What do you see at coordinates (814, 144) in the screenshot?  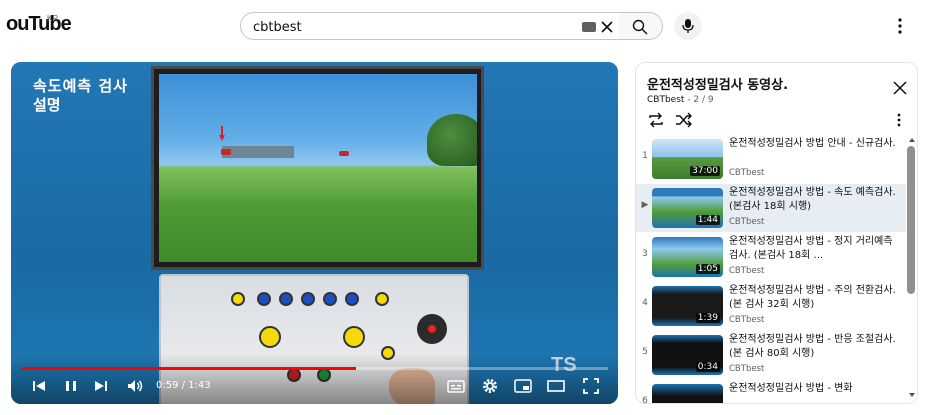 I see `playlist-item-title: 운전적성정밀검사 방법 안내 - 신규검사.` at bounding box center [814, 144].